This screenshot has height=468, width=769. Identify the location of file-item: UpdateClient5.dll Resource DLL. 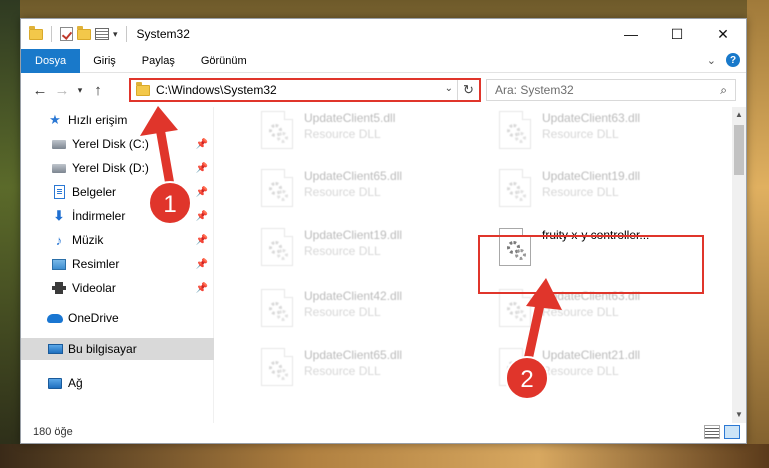
(369, 133).